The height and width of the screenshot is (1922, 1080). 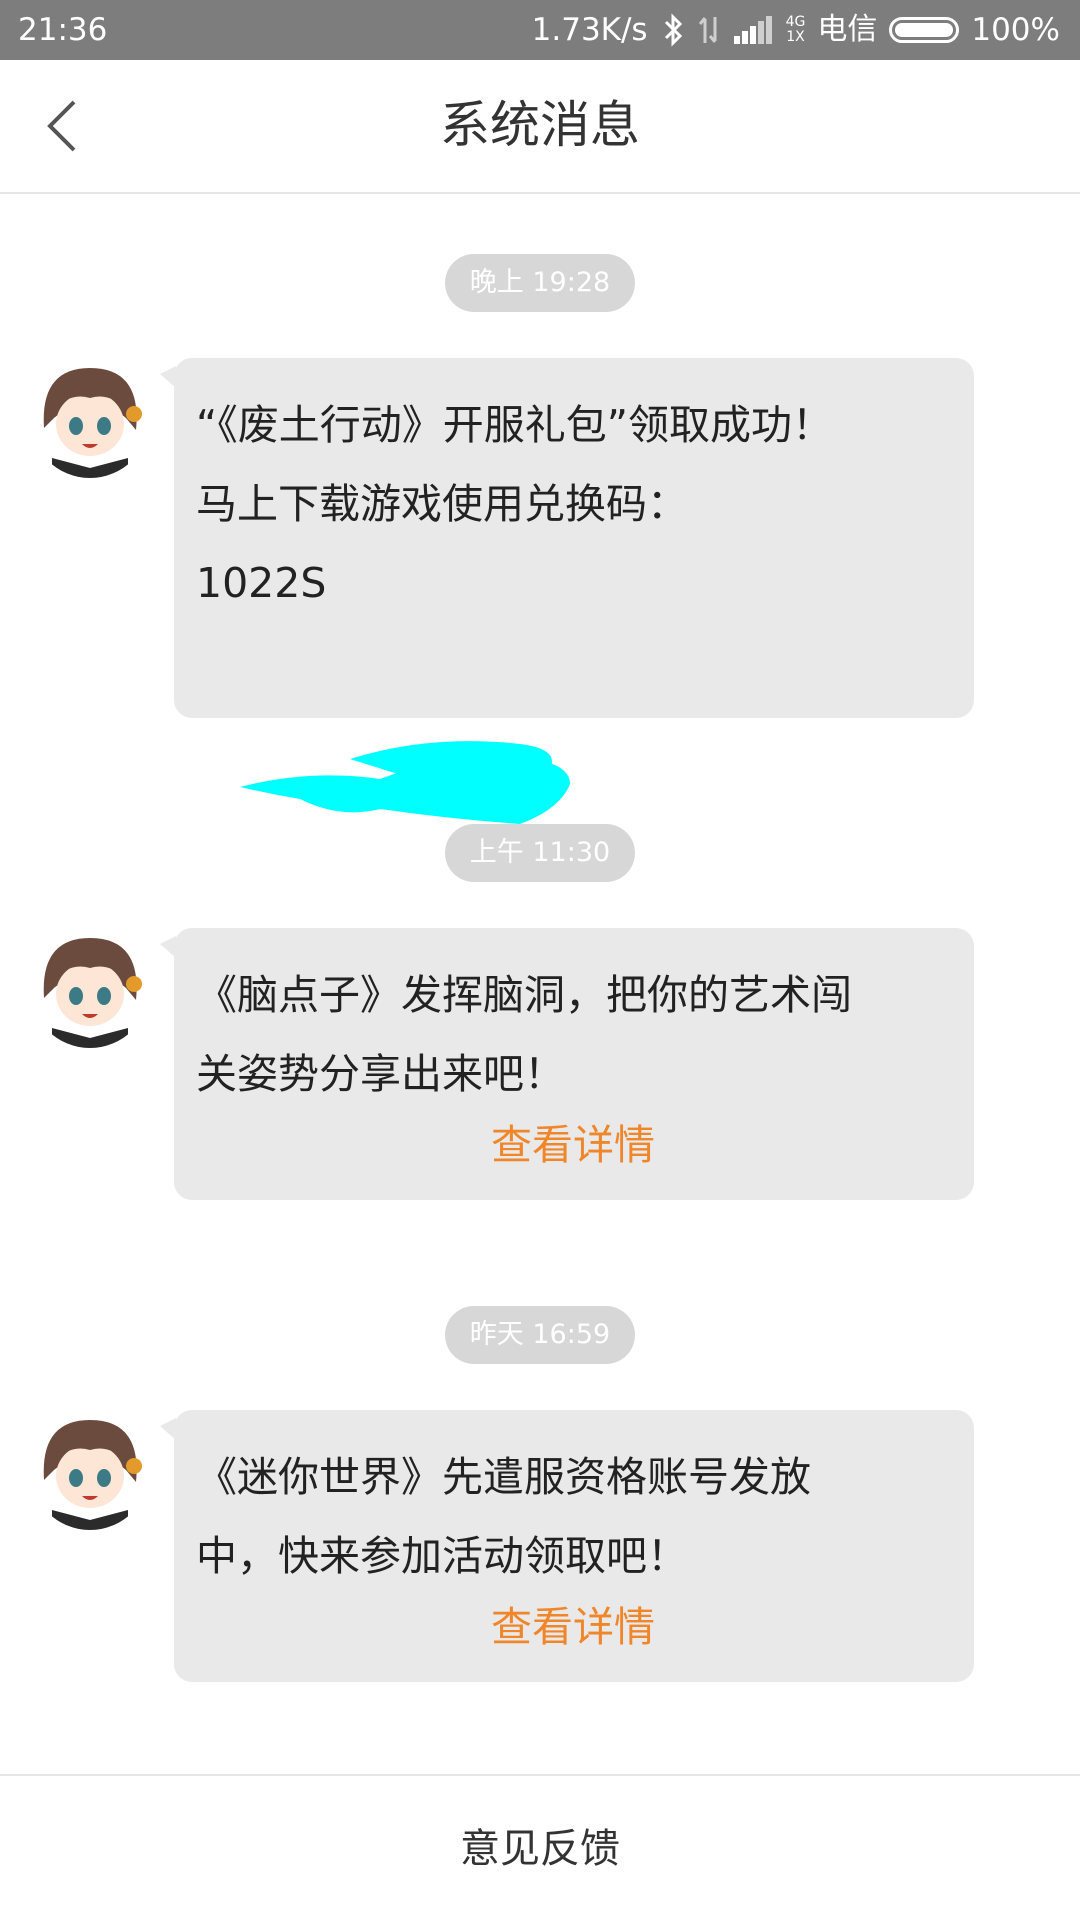 I want to click on timestamp-pill: 昨天 16:59, so click(x=540, y=1335).